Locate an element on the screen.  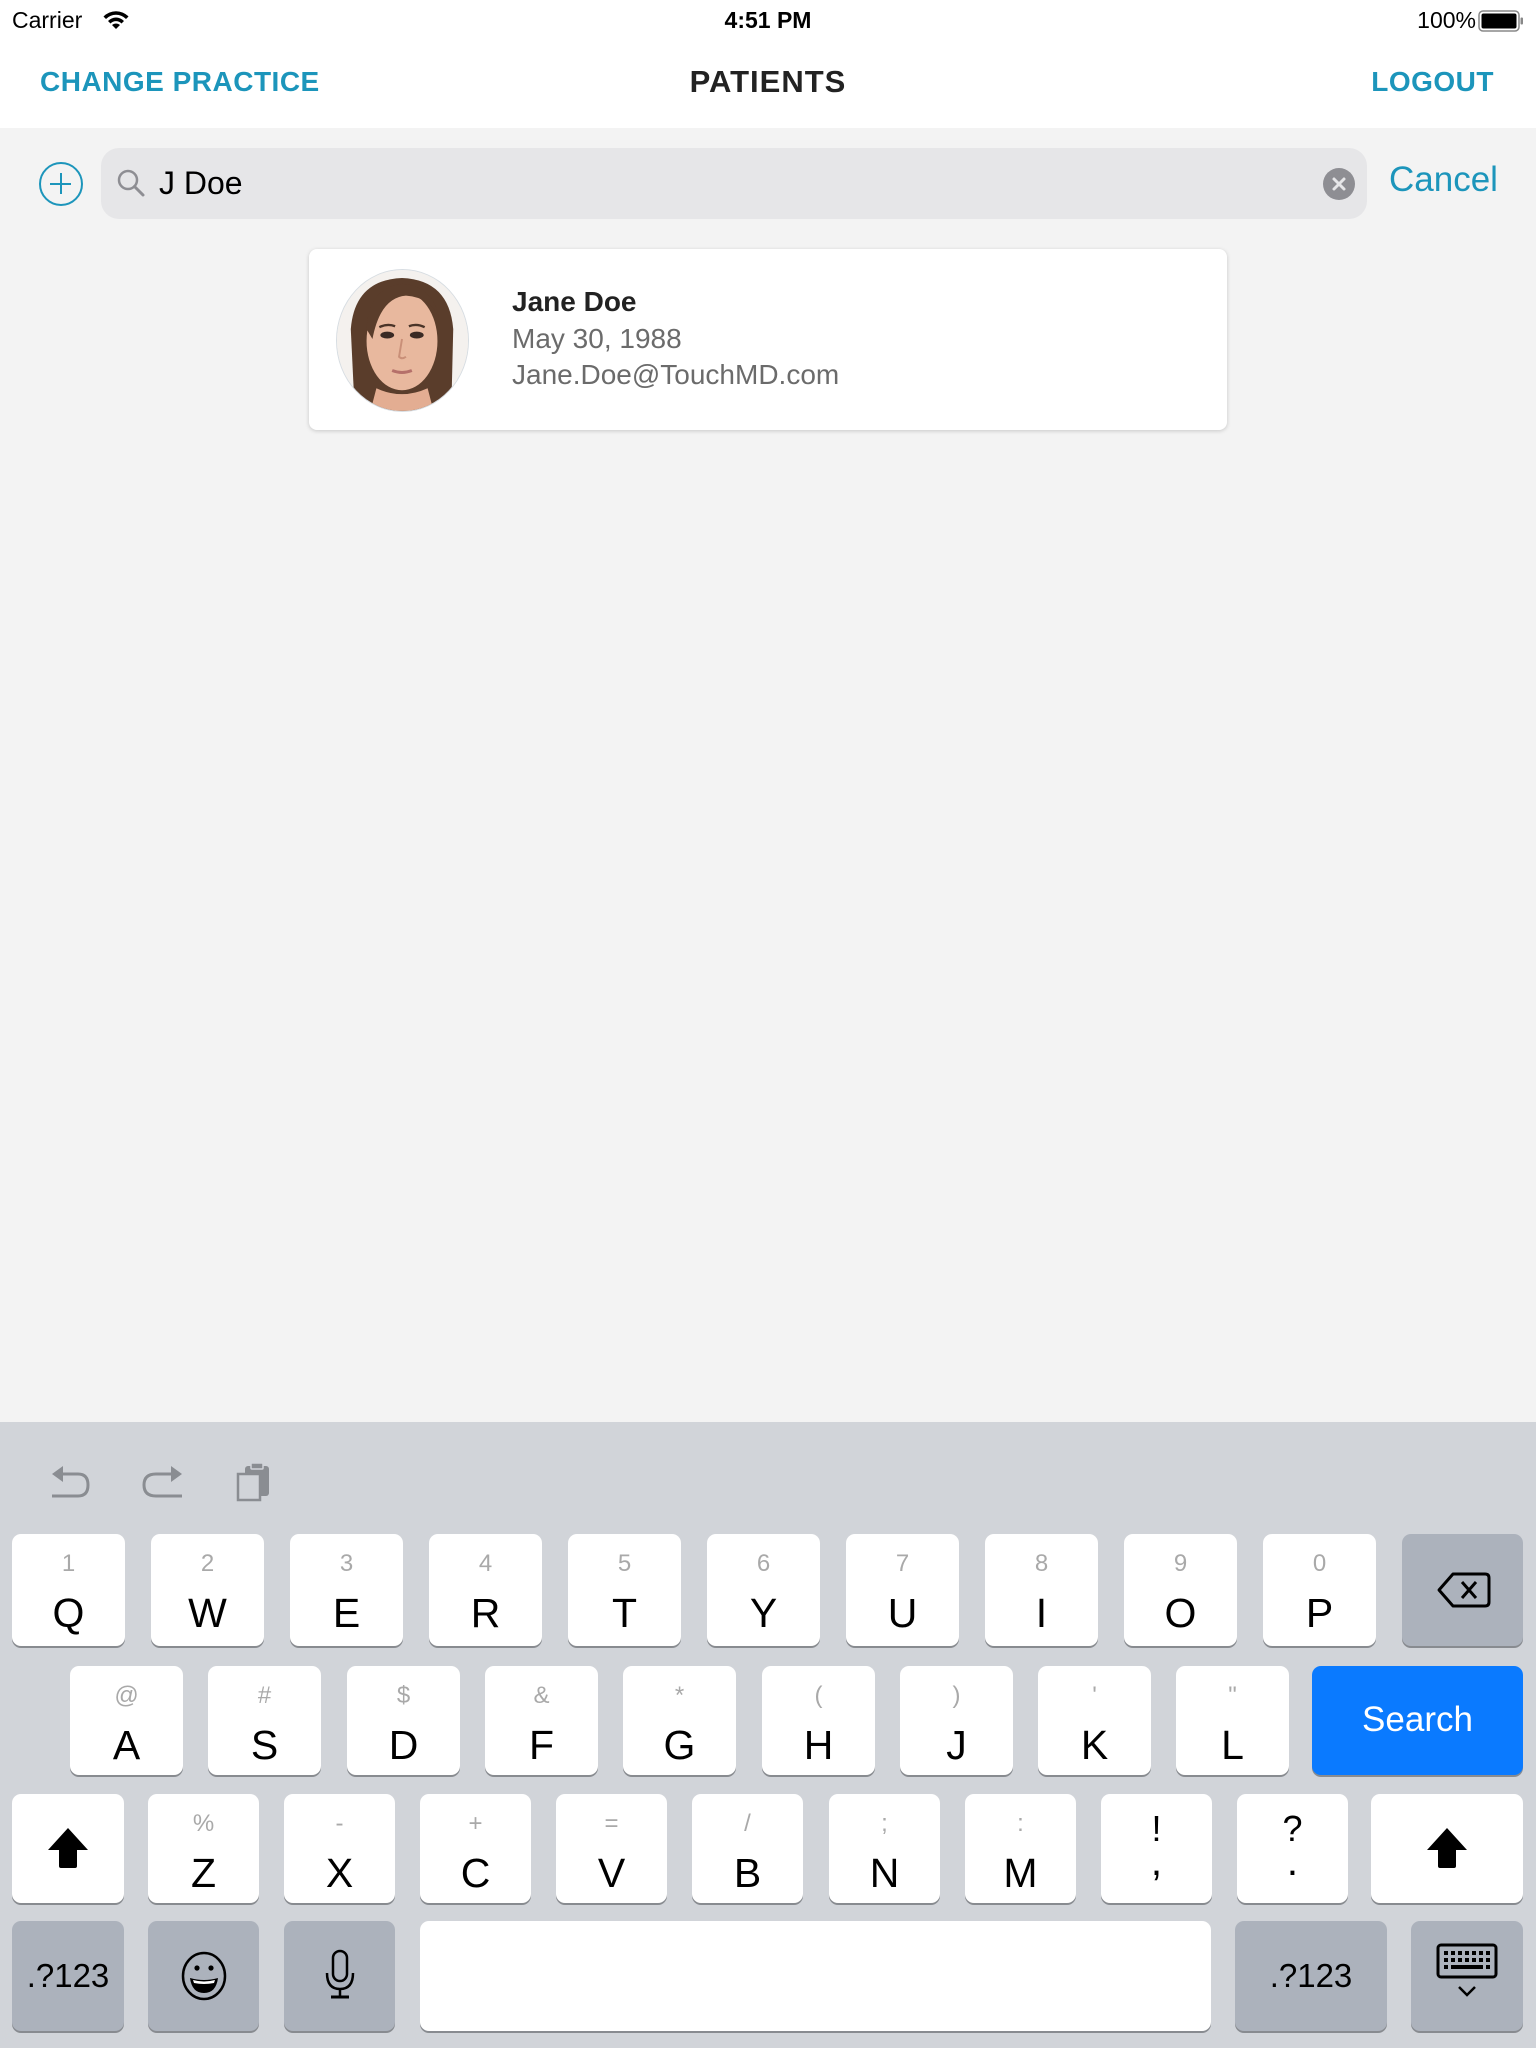
key-alt-label: 2 is located at coordinates (207, 1563).